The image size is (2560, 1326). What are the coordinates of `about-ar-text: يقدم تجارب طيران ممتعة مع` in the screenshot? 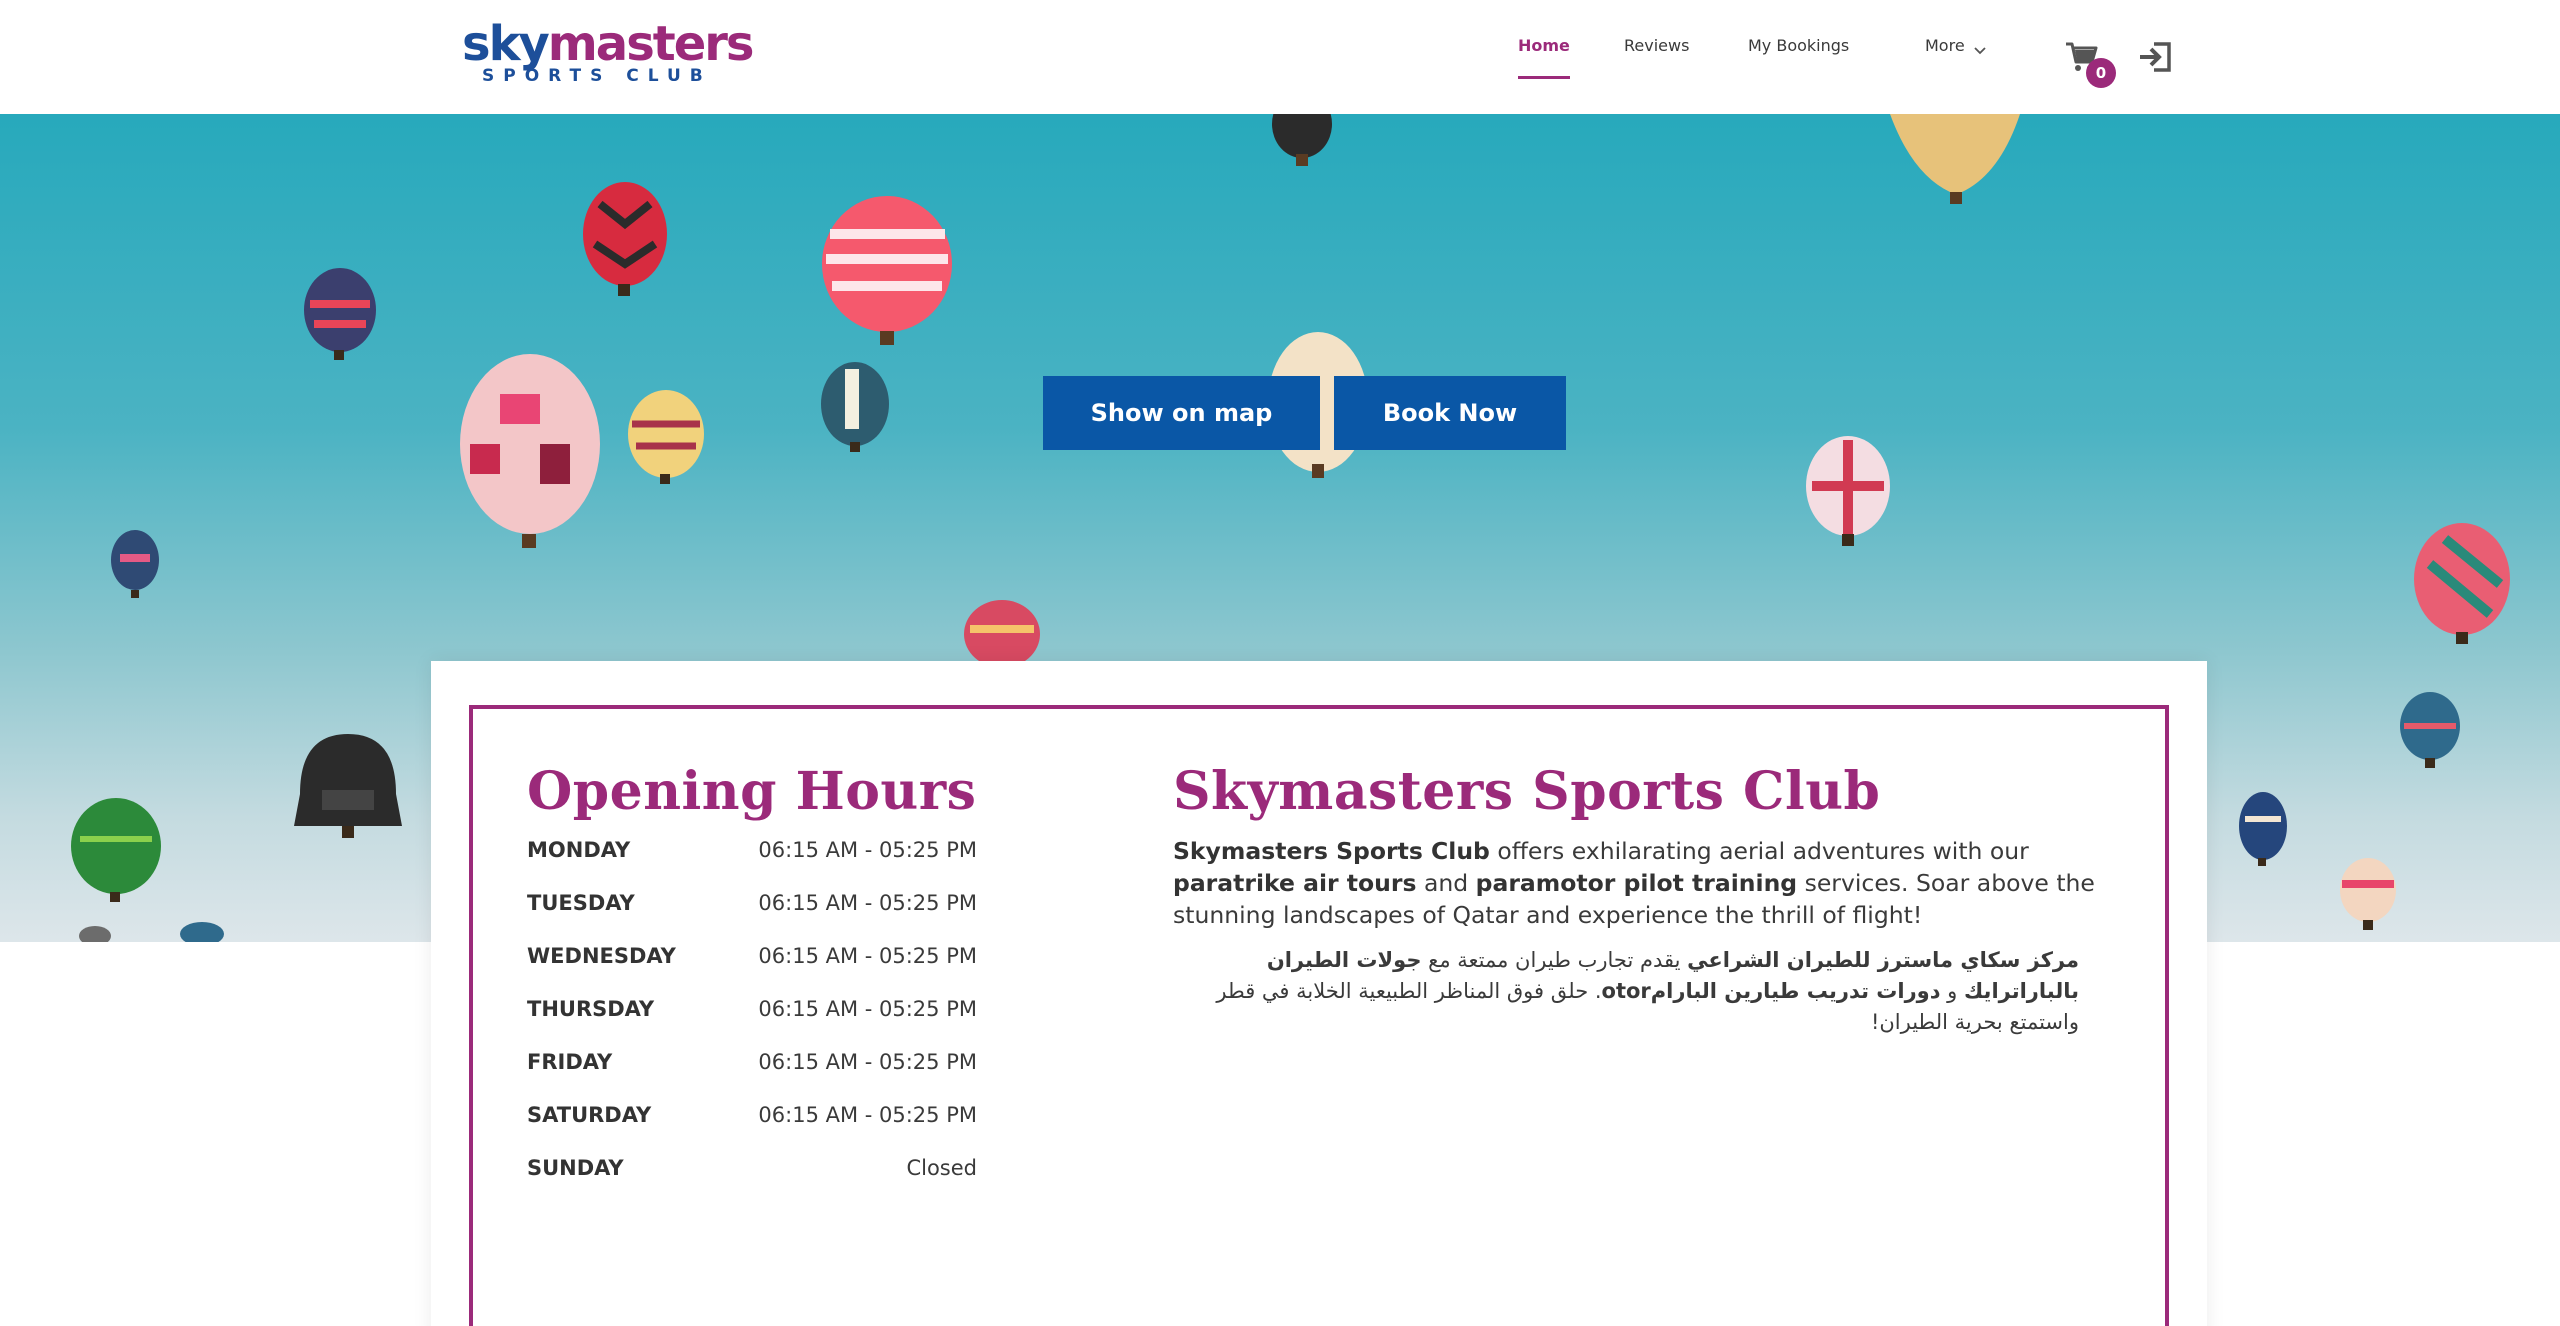 It's located at (1554, 960).